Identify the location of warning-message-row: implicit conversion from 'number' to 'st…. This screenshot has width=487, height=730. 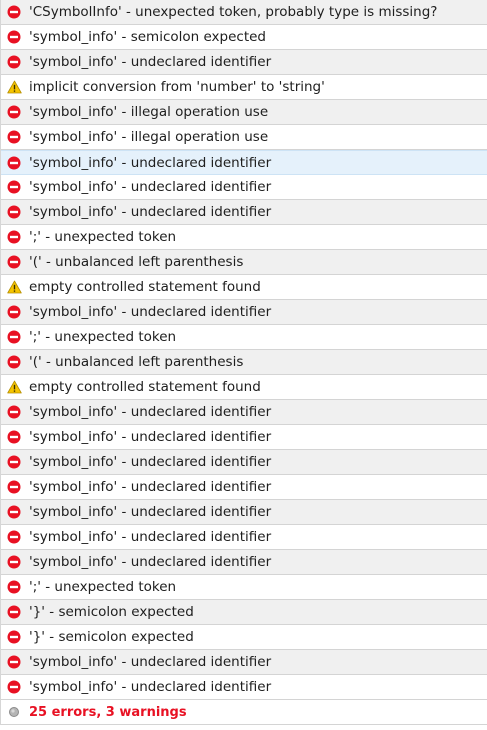
(244, 87).